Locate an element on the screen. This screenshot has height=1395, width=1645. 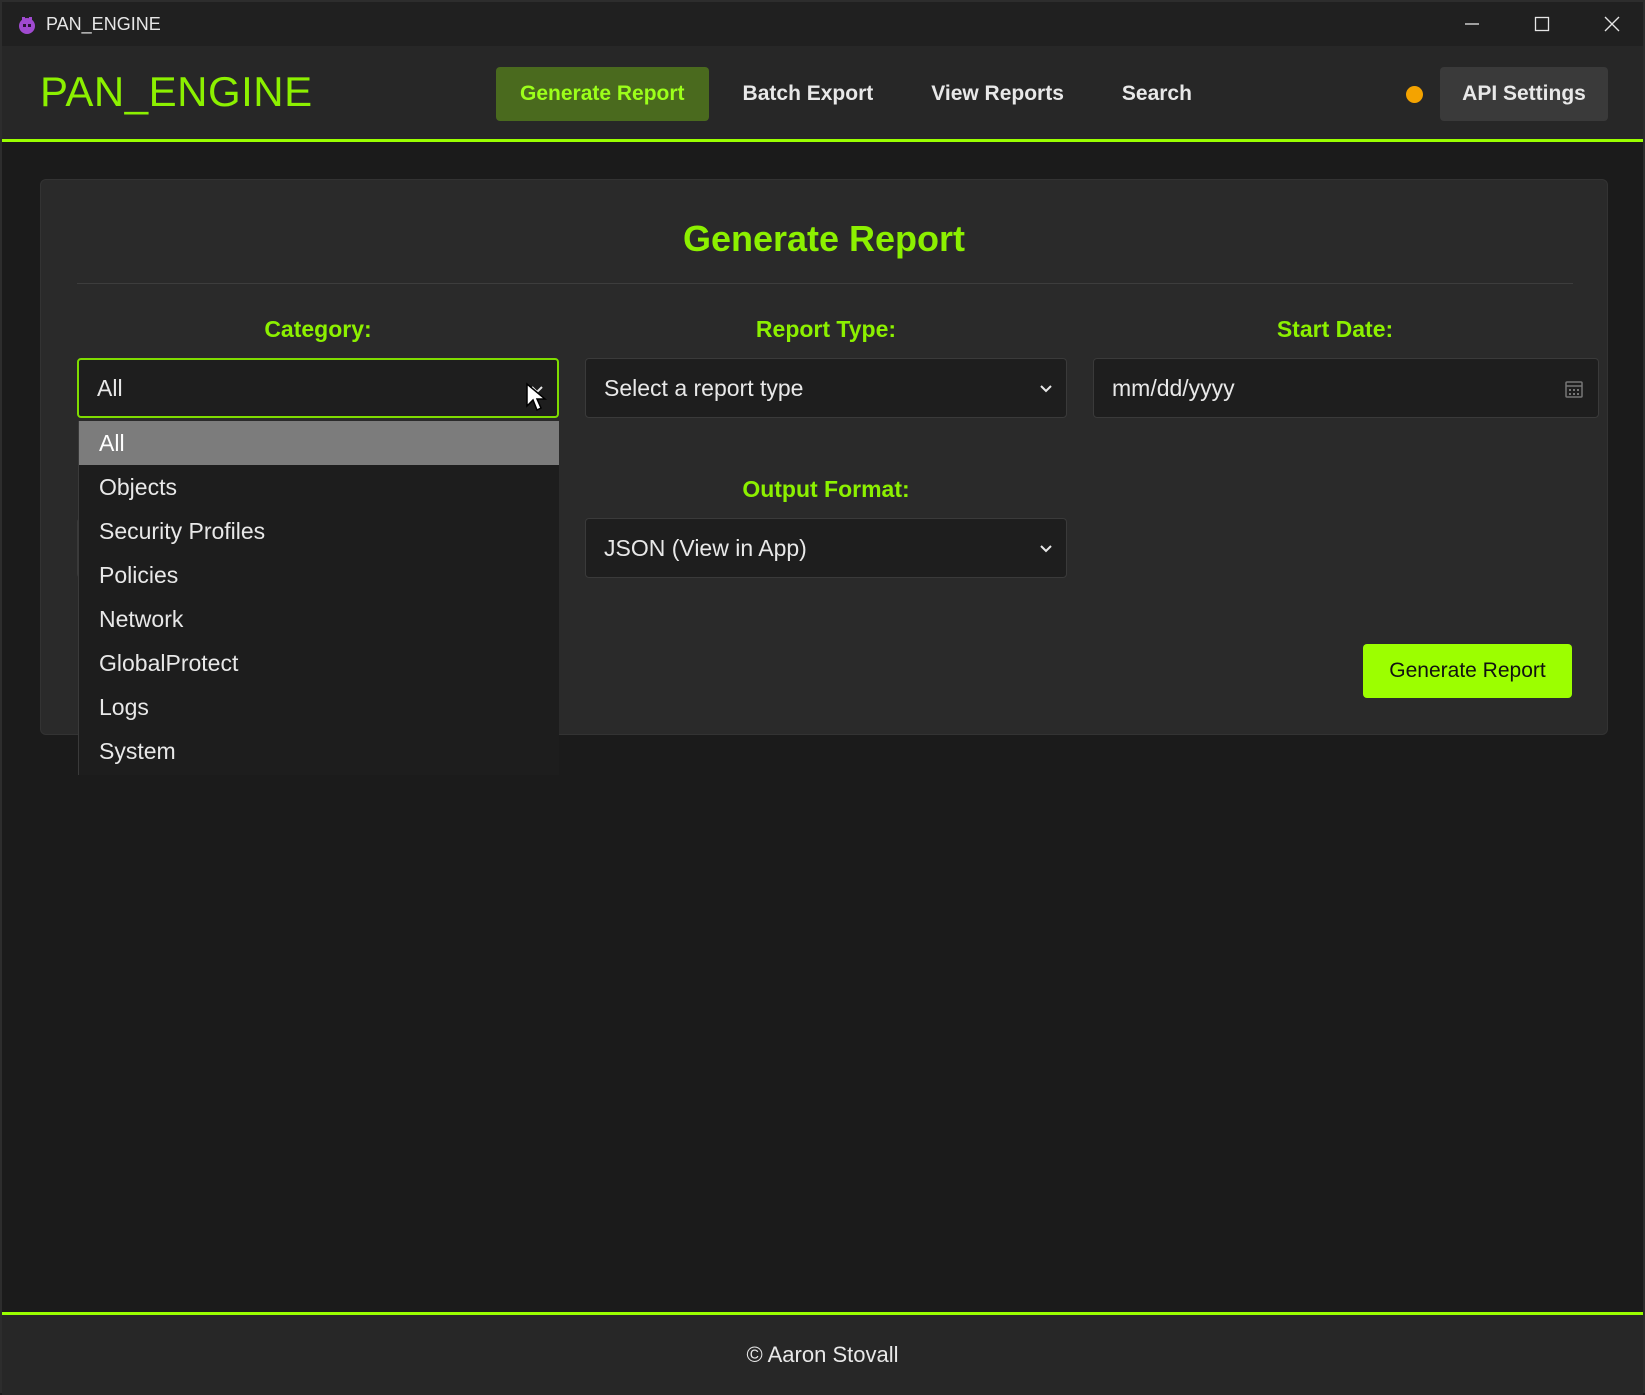
dropdown-option-globalprotect: GlobalProtect is located at coordinates (319, 663).